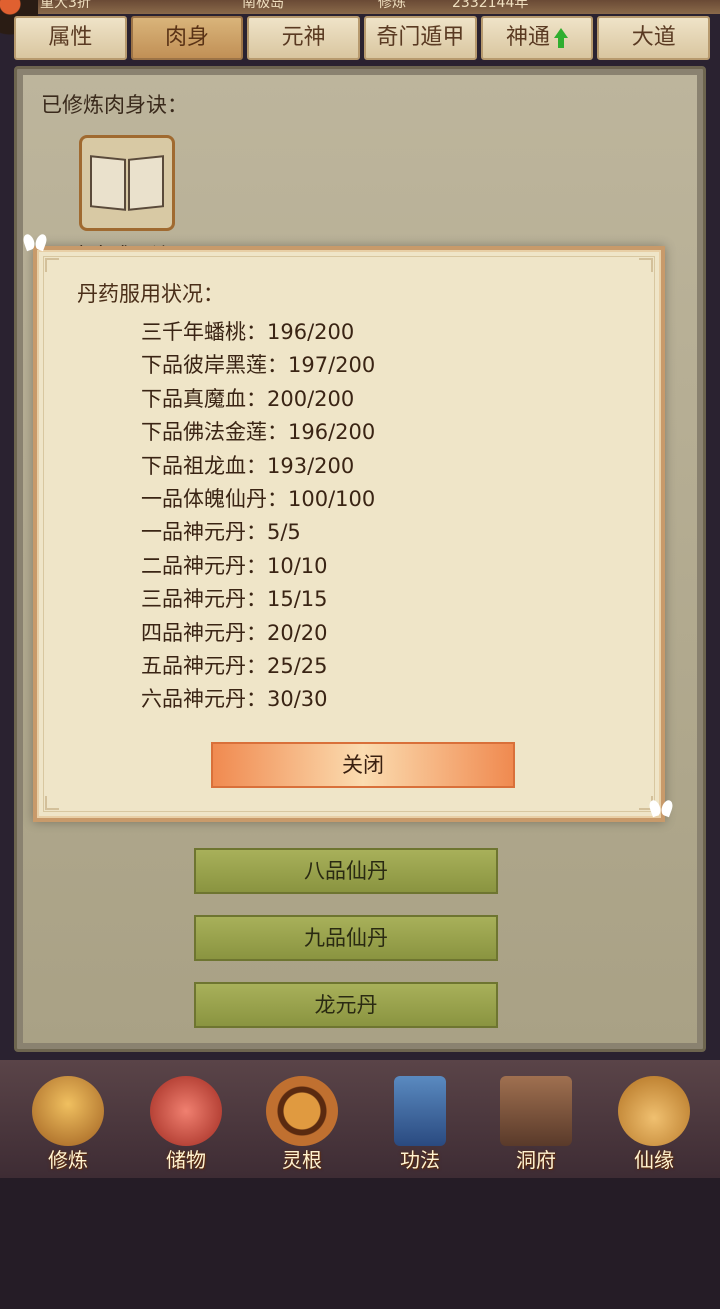 This screenshot has width=720, height=1309. I want to click on gourd-icon, so click(654, 1111).